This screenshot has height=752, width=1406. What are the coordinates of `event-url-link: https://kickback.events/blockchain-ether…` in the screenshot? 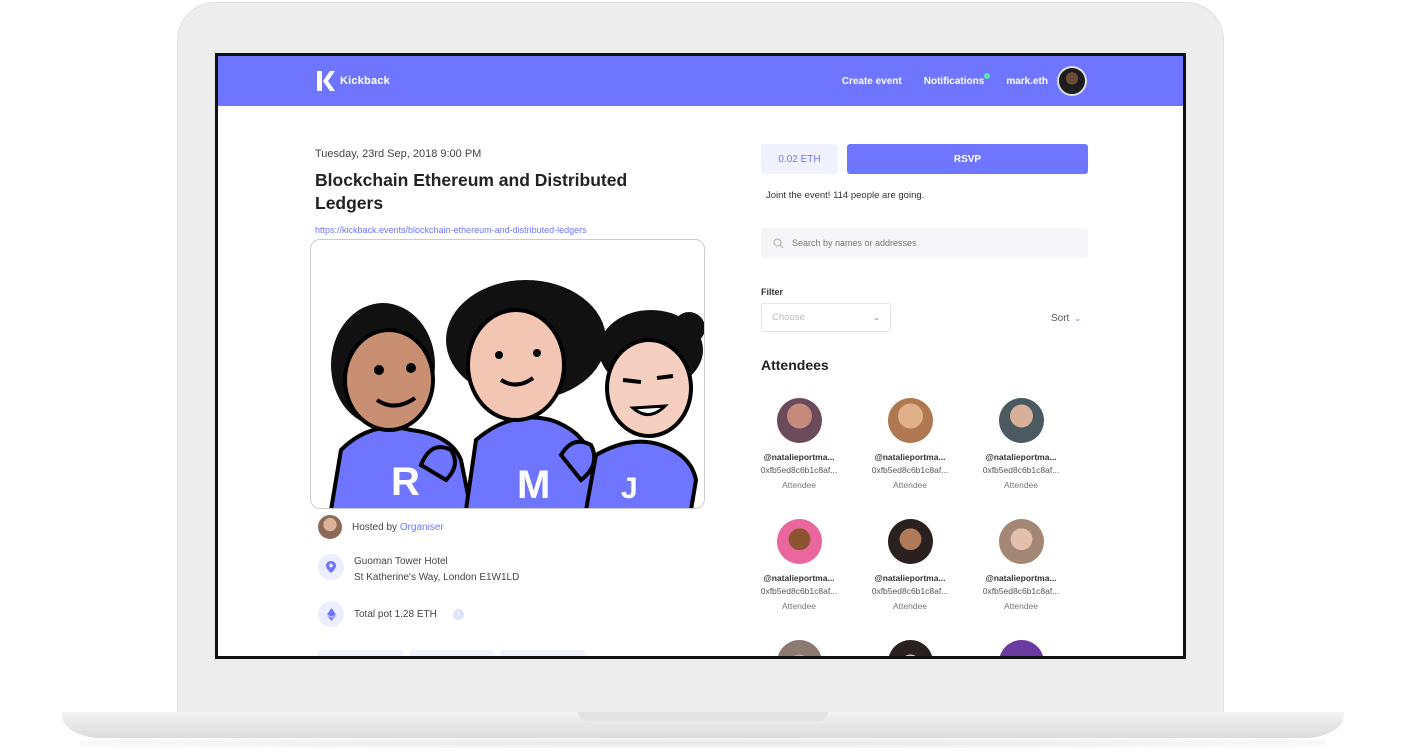 It's located at (451, 230).